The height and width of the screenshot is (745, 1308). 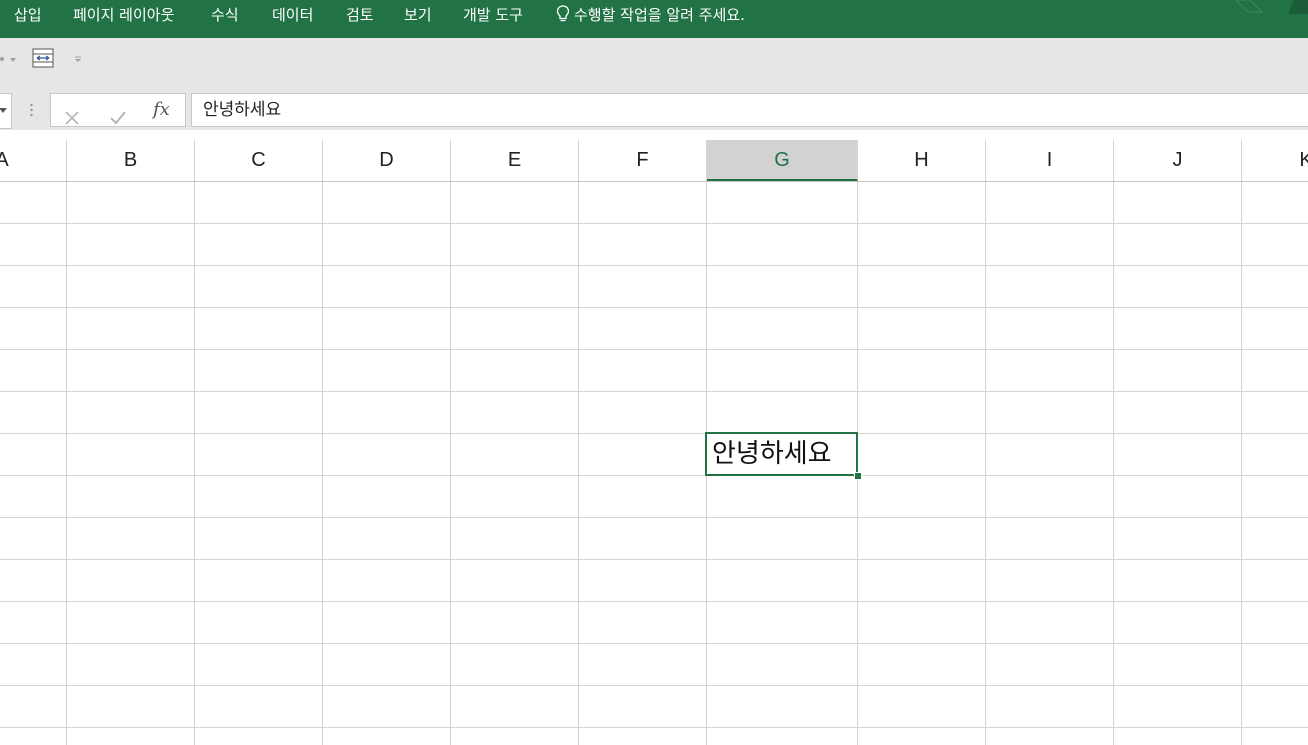 I want to click on formula-bar: fx 안녕하세요, so click(x=654, y=110).